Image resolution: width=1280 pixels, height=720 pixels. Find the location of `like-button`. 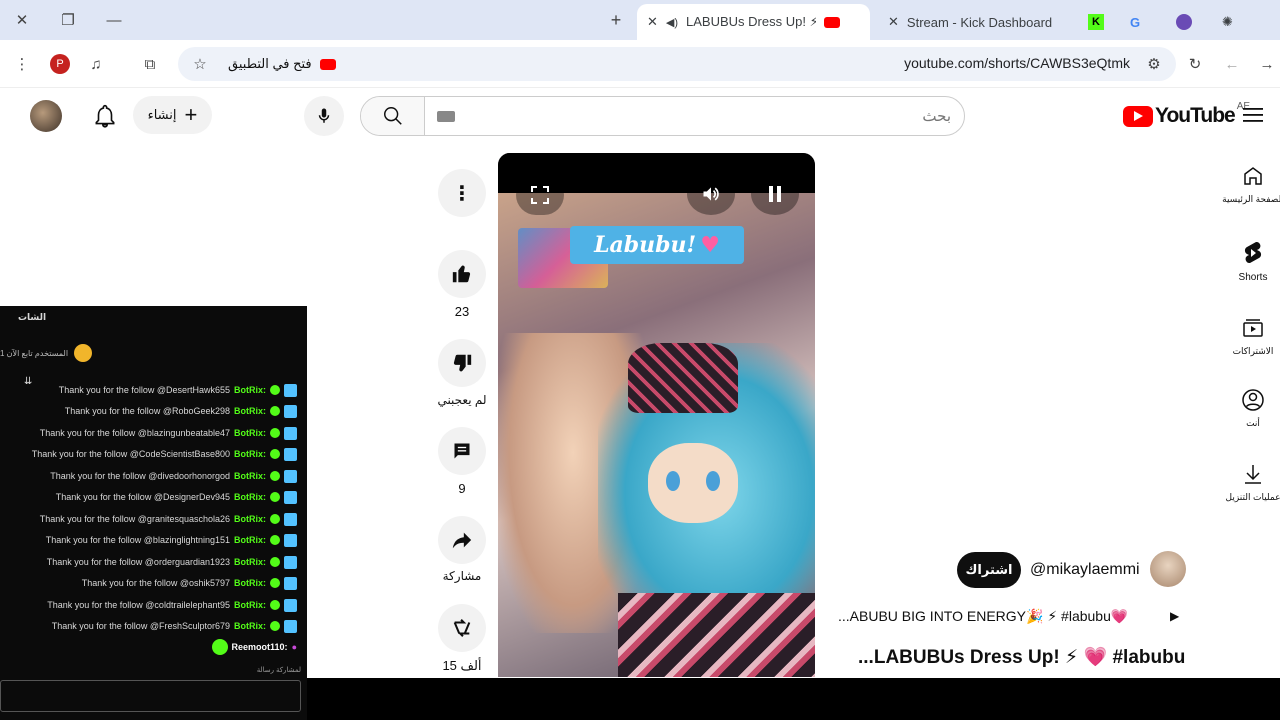

like-button is located at coordinates (462, 274).